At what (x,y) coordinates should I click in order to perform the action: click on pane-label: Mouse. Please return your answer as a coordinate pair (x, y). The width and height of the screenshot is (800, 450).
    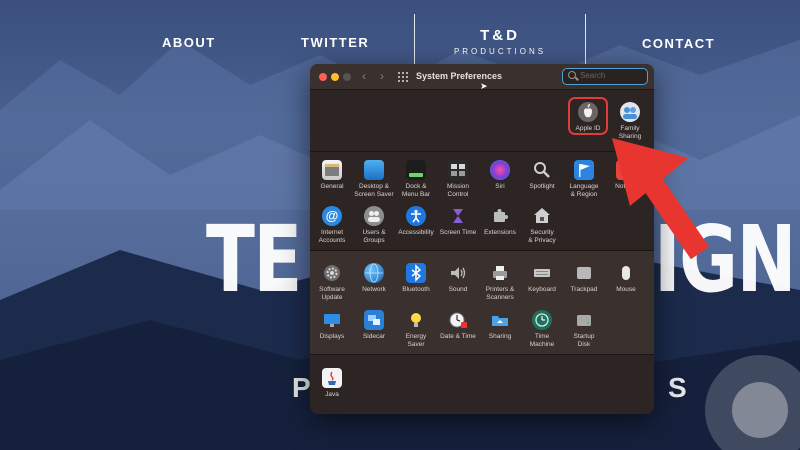
    Looking at the image, I should click on (626, 289).